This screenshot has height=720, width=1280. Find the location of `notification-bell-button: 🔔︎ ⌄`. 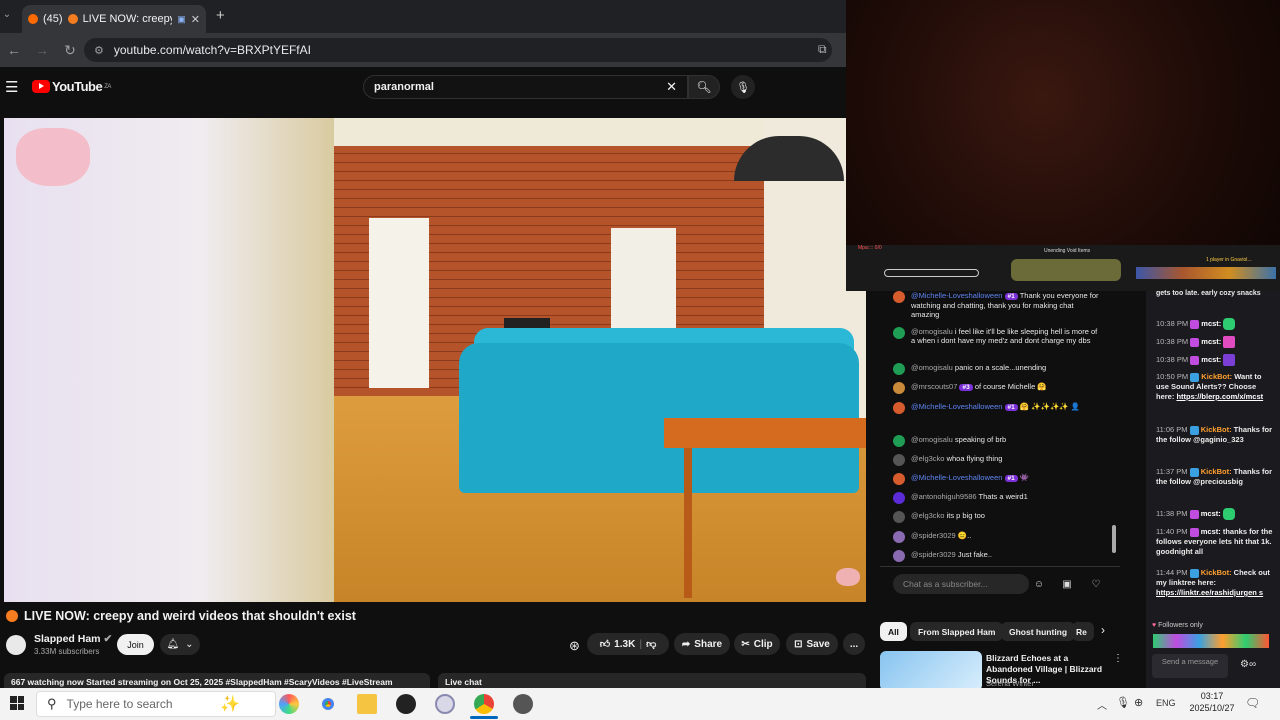

notification-bell-button: 🔔︎ ⌄ is located at coordinates (180, 644).